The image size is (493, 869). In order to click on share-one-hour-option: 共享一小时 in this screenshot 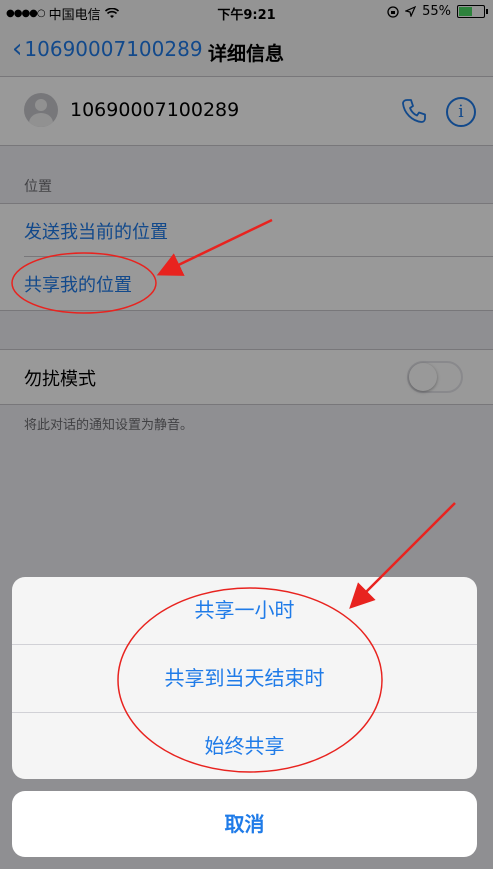, I will do `click(244, 610)`.